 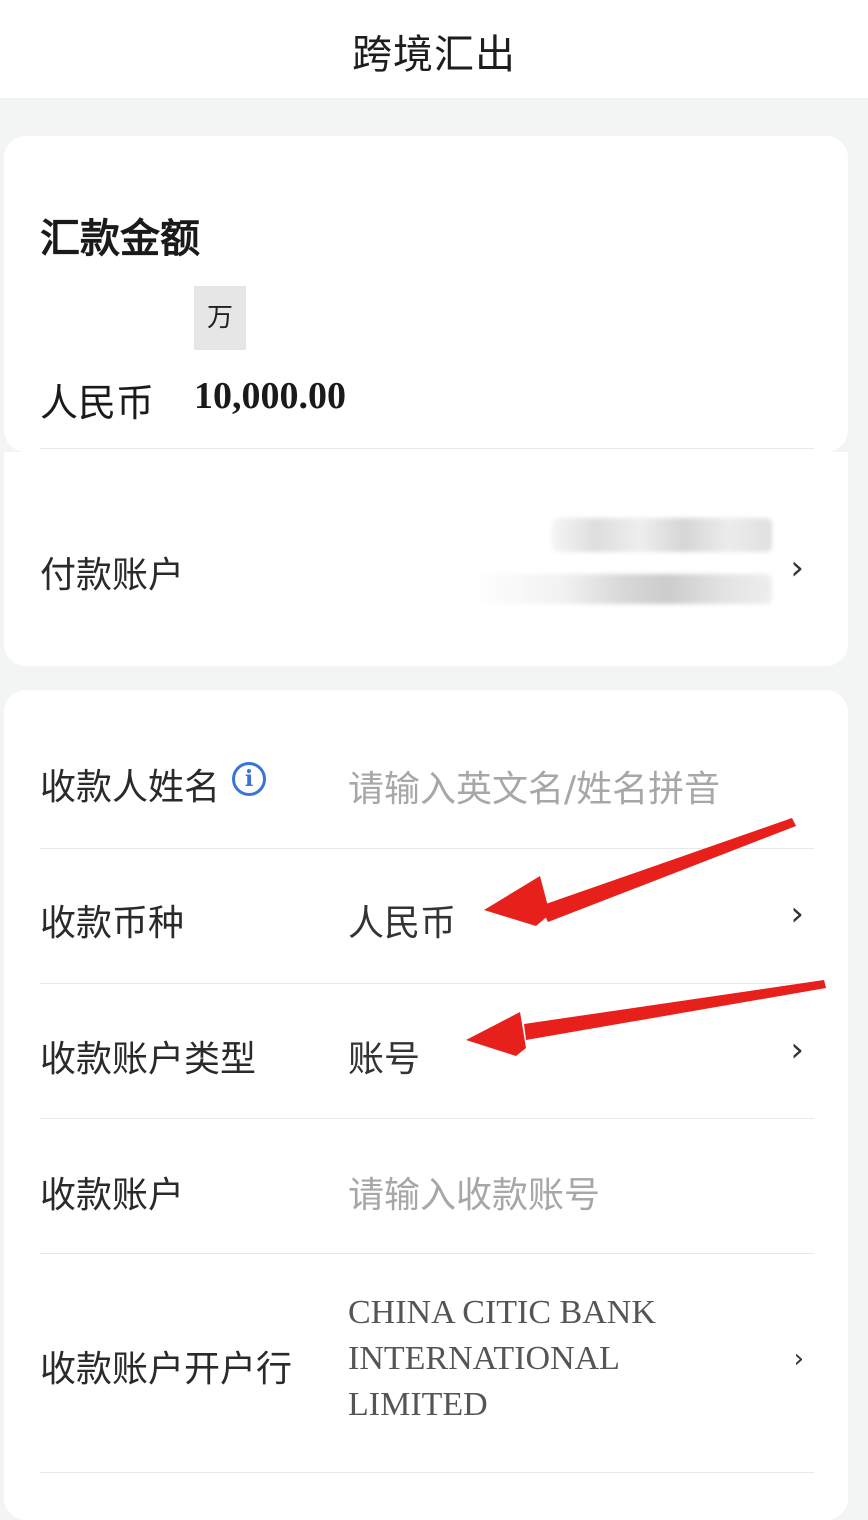 What do you see at coordinates (220, 318) in the screenshot?
I see `amount-unit-badge: 万` at bounding box center [220, 318].